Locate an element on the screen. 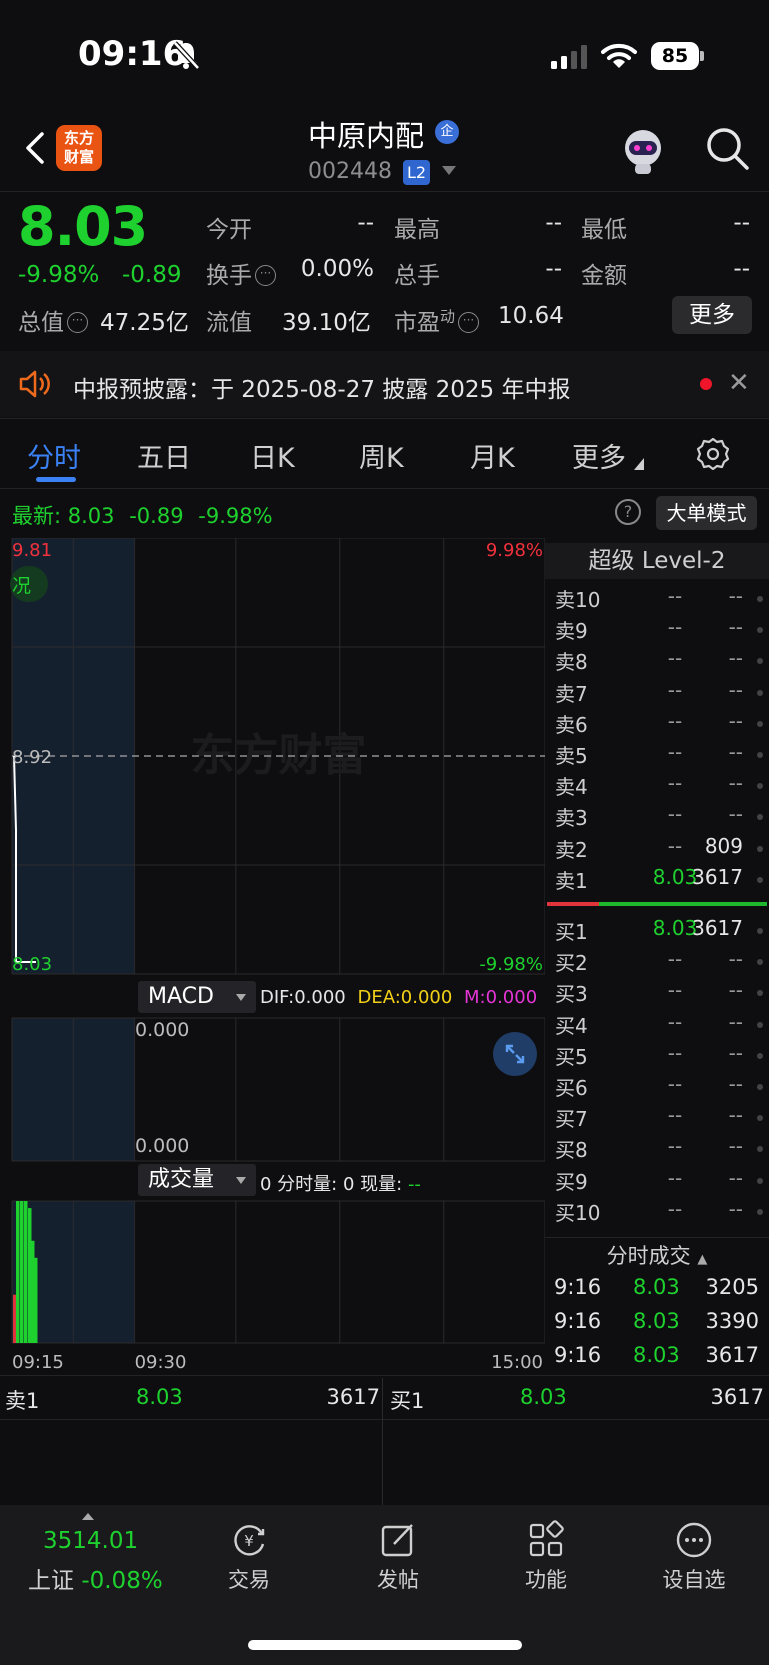 This screenshot has height=1665, width=769. total-value-label: 总值 ··· is located at coordinates (53, 320).